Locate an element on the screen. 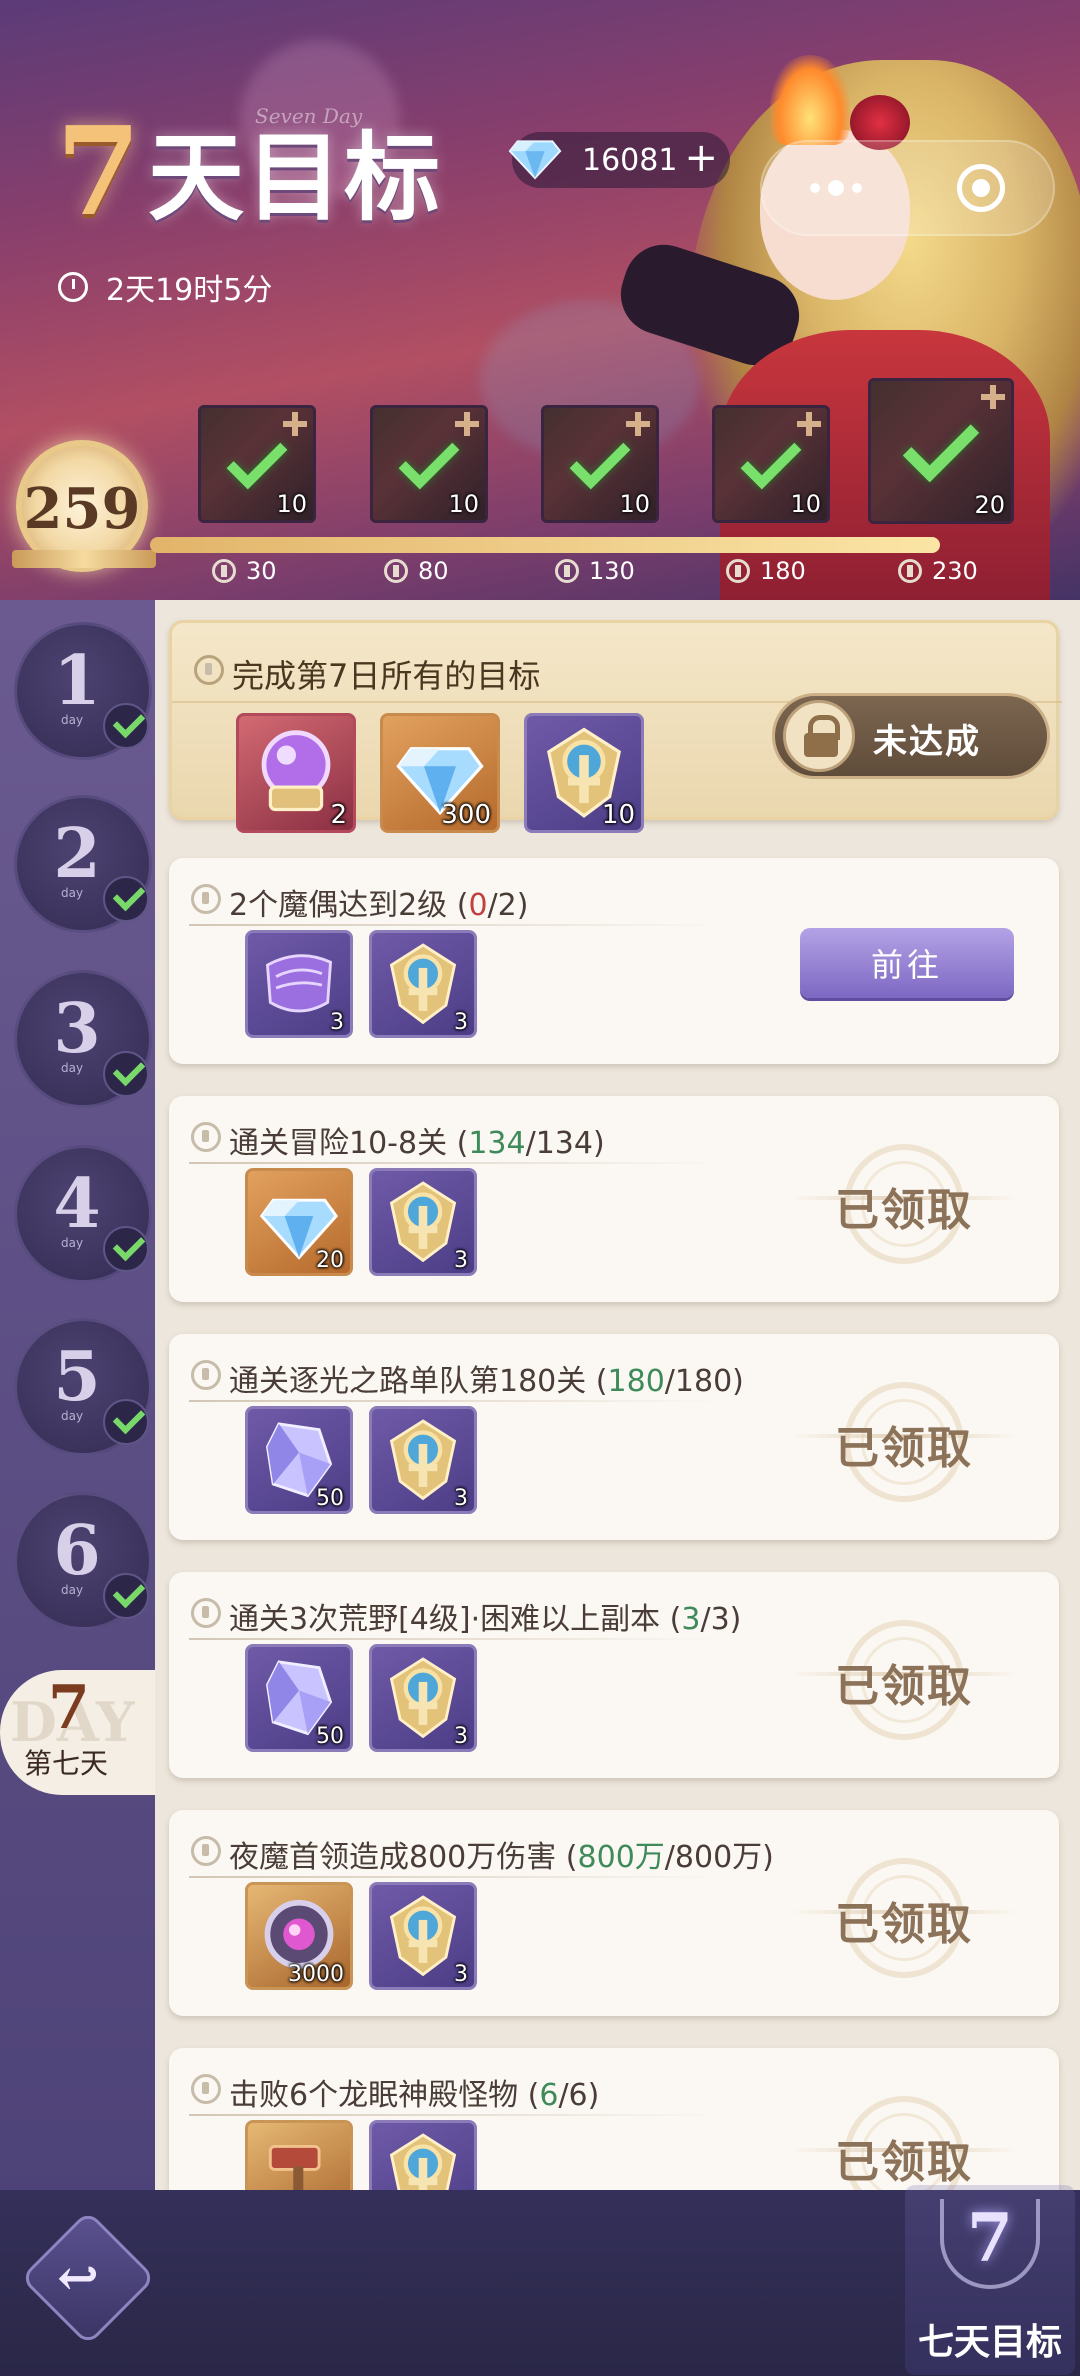 This screenshot has width=1080, height=2376. day-tab-3: 3 day is located at coordinates (83, 1039).